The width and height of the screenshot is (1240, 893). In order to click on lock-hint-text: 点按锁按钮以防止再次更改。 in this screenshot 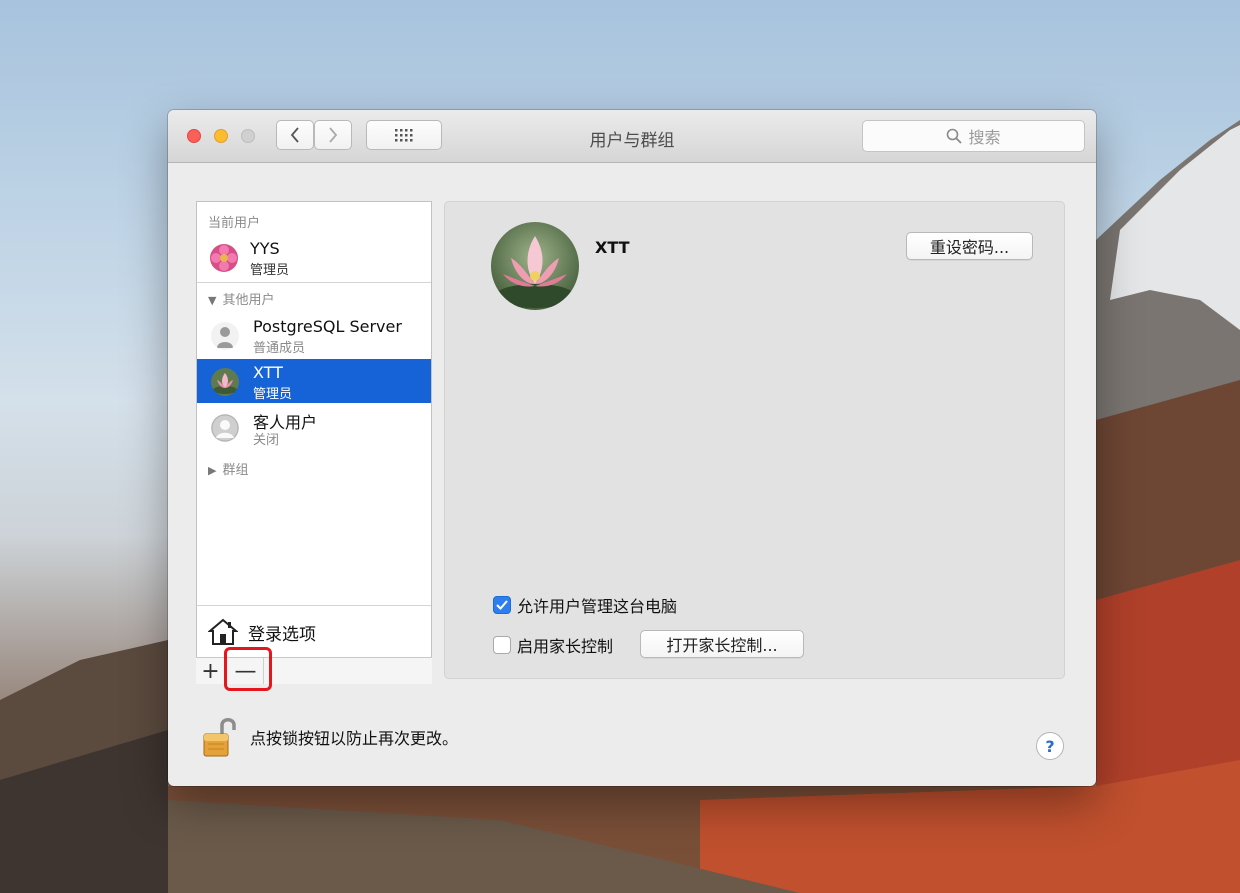, I will do `click(354, 738)`.